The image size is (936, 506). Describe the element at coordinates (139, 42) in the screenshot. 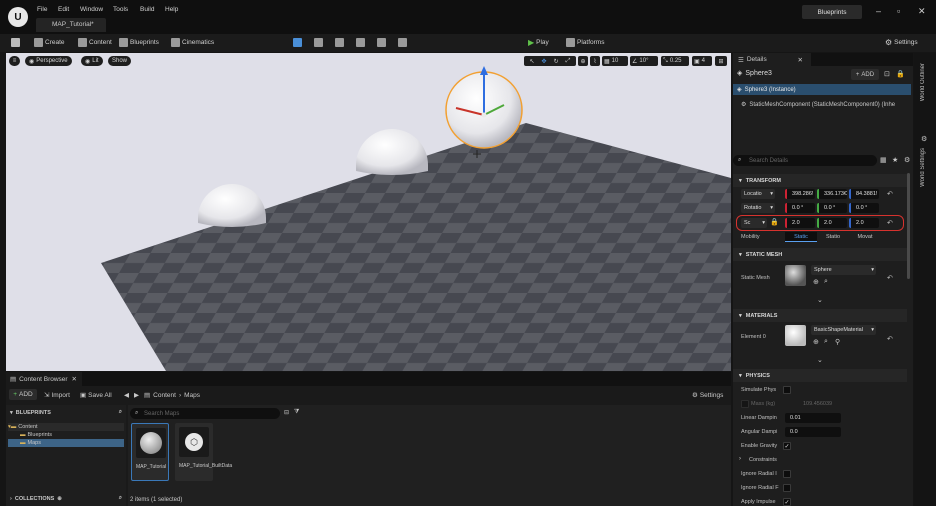

I see `blueprints-button: Blueprints` at that location.